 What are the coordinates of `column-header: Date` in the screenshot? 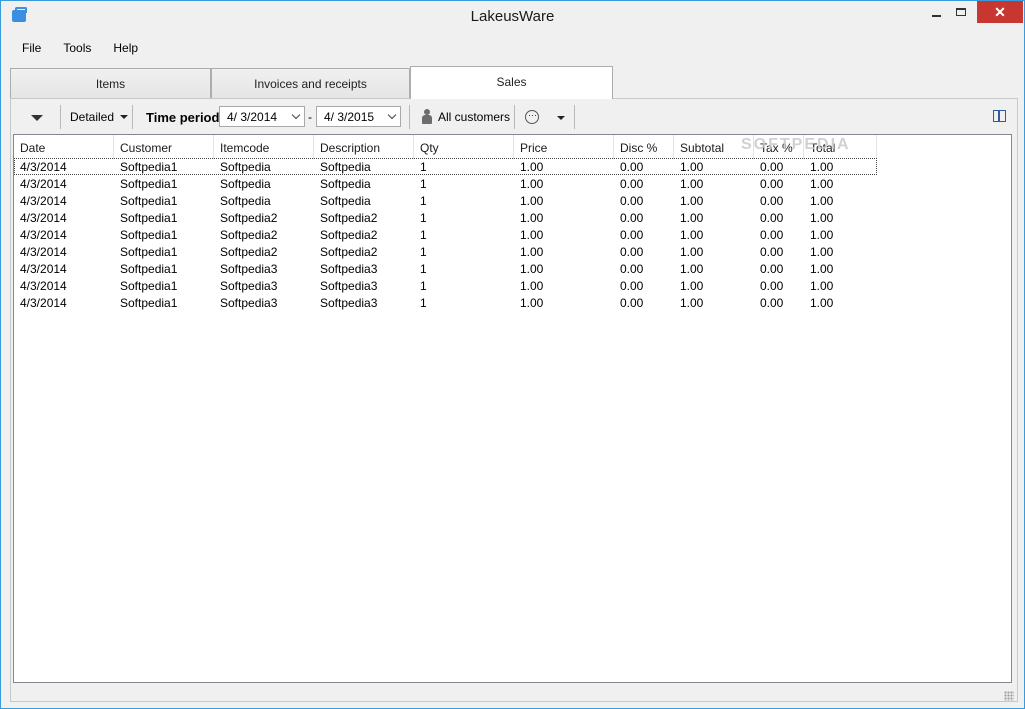 It's located at (64, 147).